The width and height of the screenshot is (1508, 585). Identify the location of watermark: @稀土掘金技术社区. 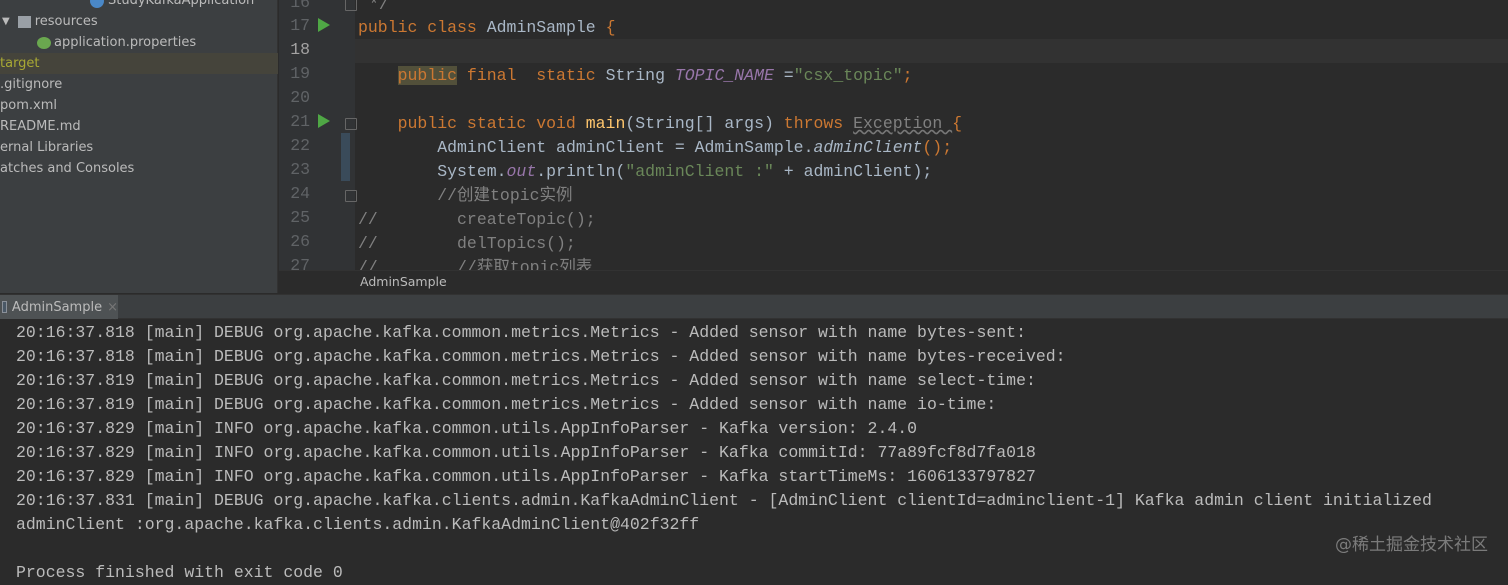
(1411, 545).